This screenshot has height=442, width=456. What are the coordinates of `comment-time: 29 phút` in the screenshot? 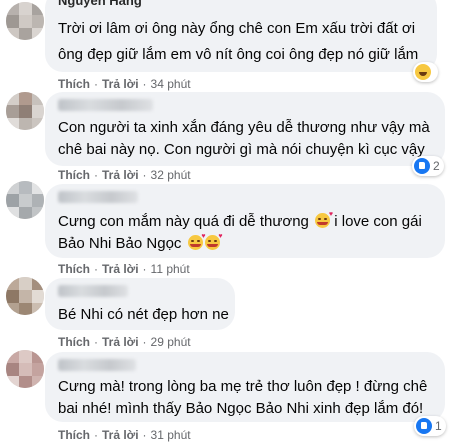 It's located at (171, 342).